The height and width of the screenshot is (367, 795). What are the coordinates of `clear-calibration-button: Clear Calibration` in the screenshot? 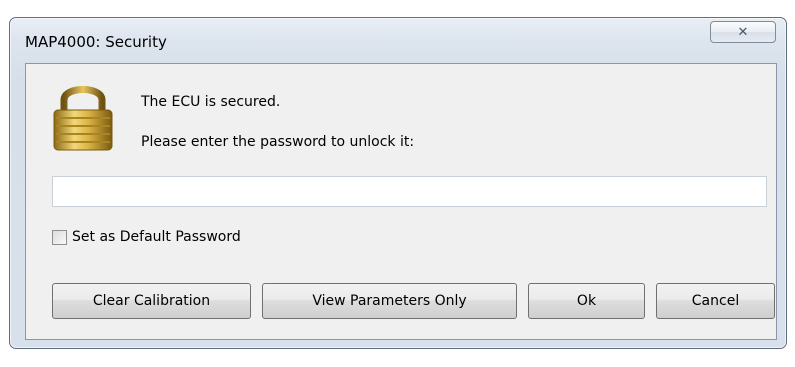 It's located at (151, 301).